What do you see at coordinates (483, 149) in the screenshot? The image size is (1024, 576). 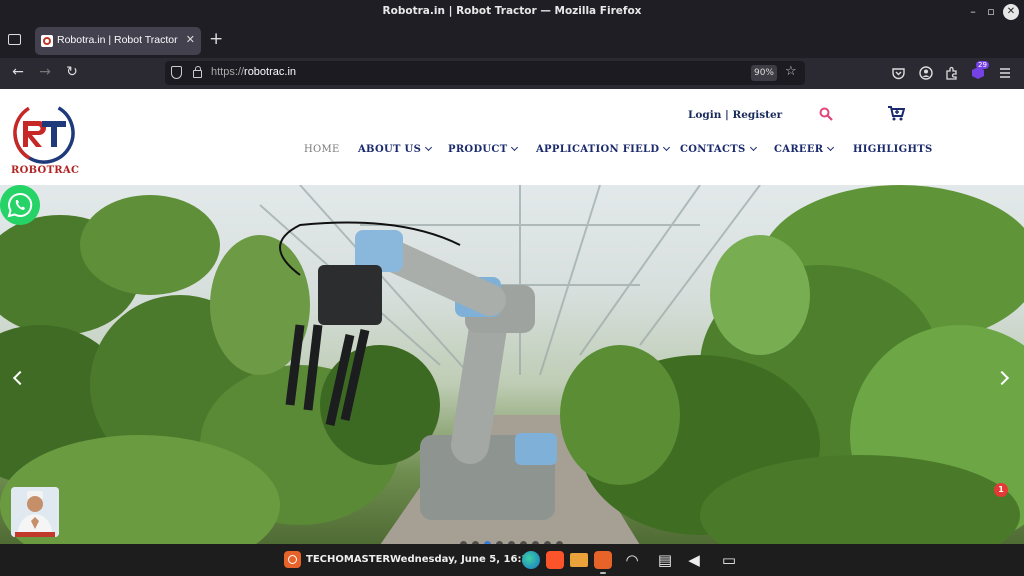 I see `nav-product: PRODUCT` at bounding box center [483, 149].